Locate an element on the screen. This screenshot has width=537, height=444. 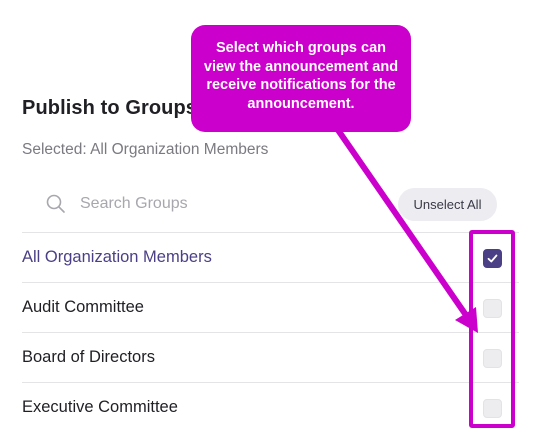
group-label: Board of Directors is located at coordinates (88, 357).